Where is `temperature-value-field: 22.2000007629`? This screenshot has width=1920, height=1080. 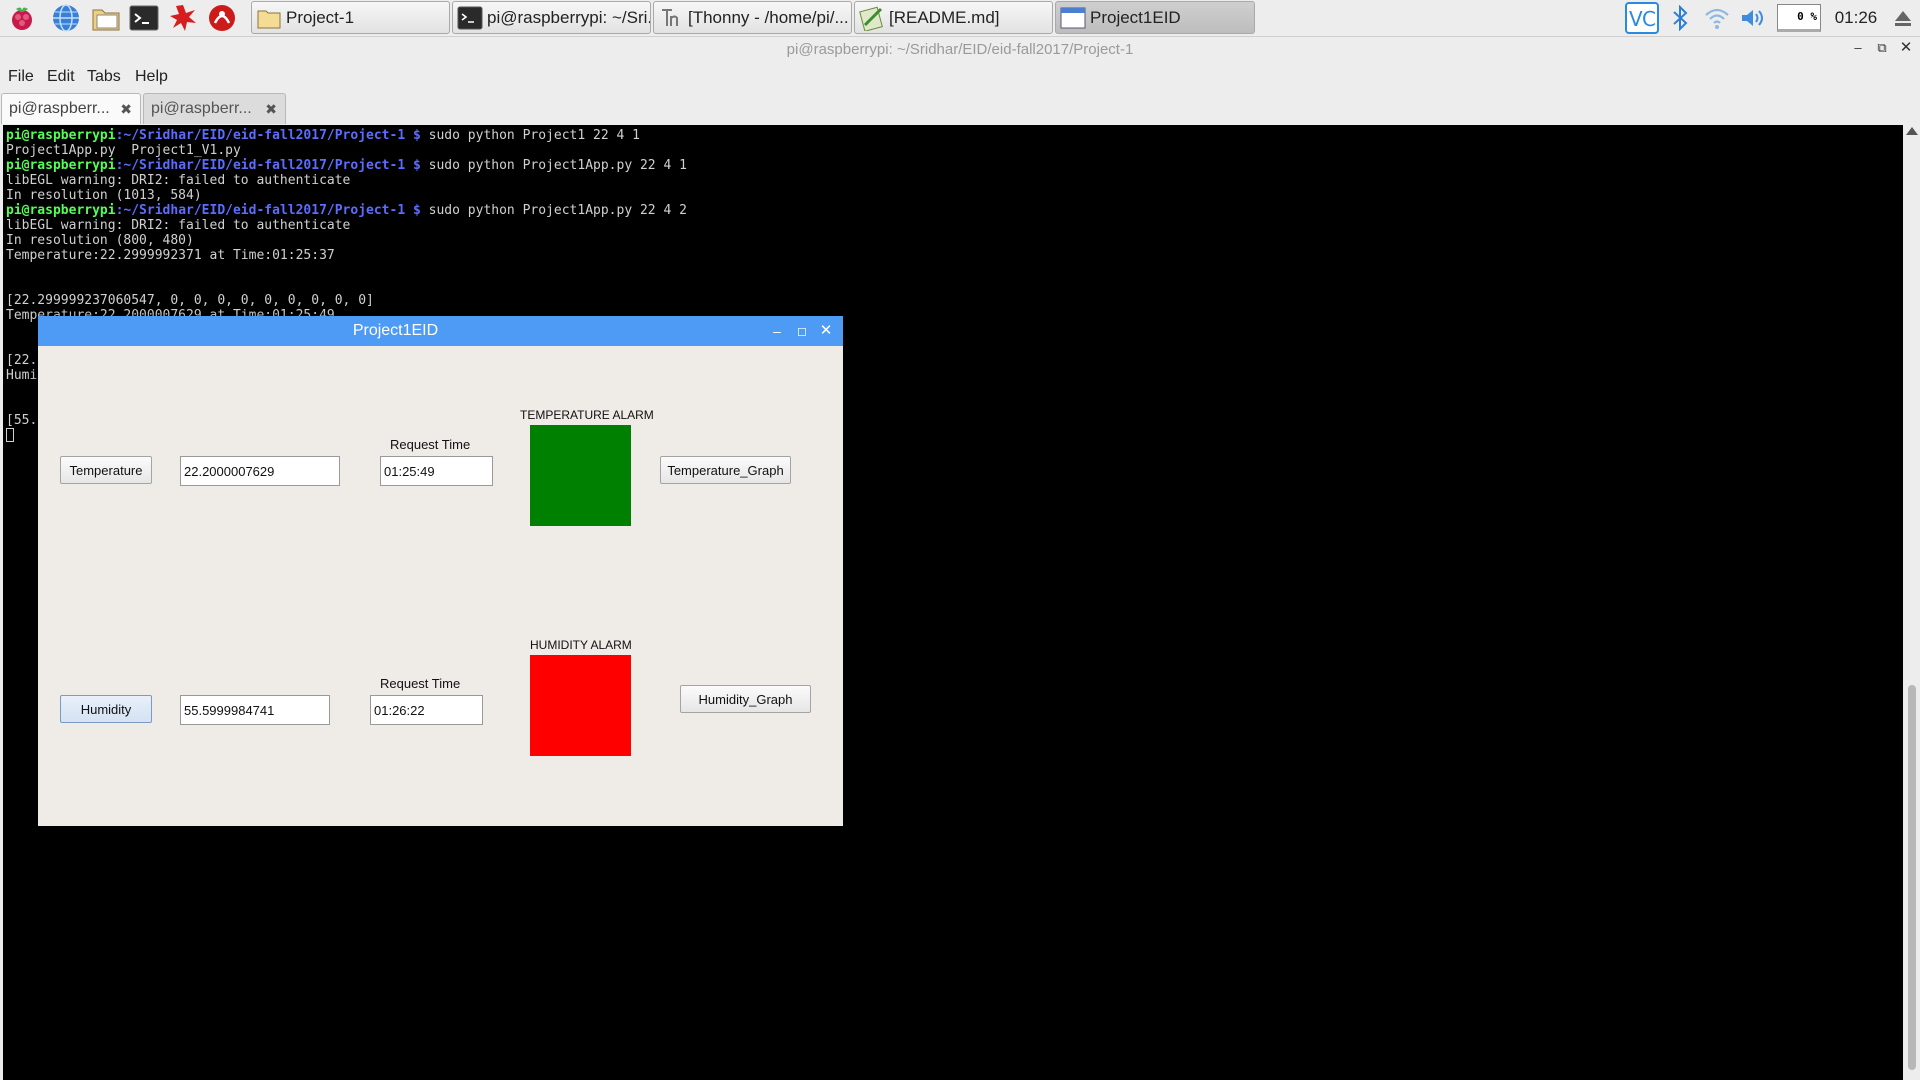 temperature-value-field: 22.2000007629 is located at coordinates (260, 471).